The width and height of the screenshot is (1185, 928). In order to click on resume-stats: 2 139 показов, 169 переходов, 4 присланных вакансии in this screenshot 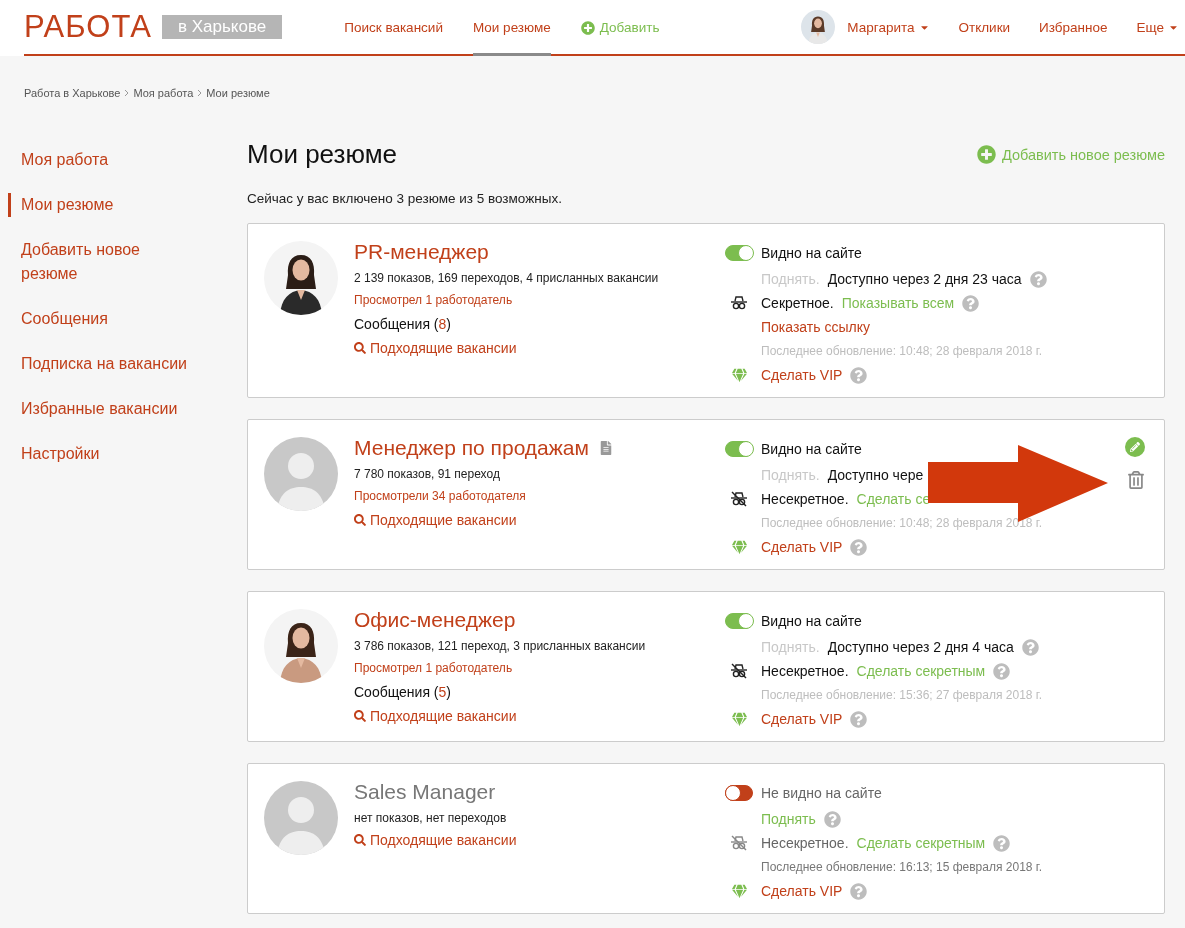, I will do `click(507, 278)`.